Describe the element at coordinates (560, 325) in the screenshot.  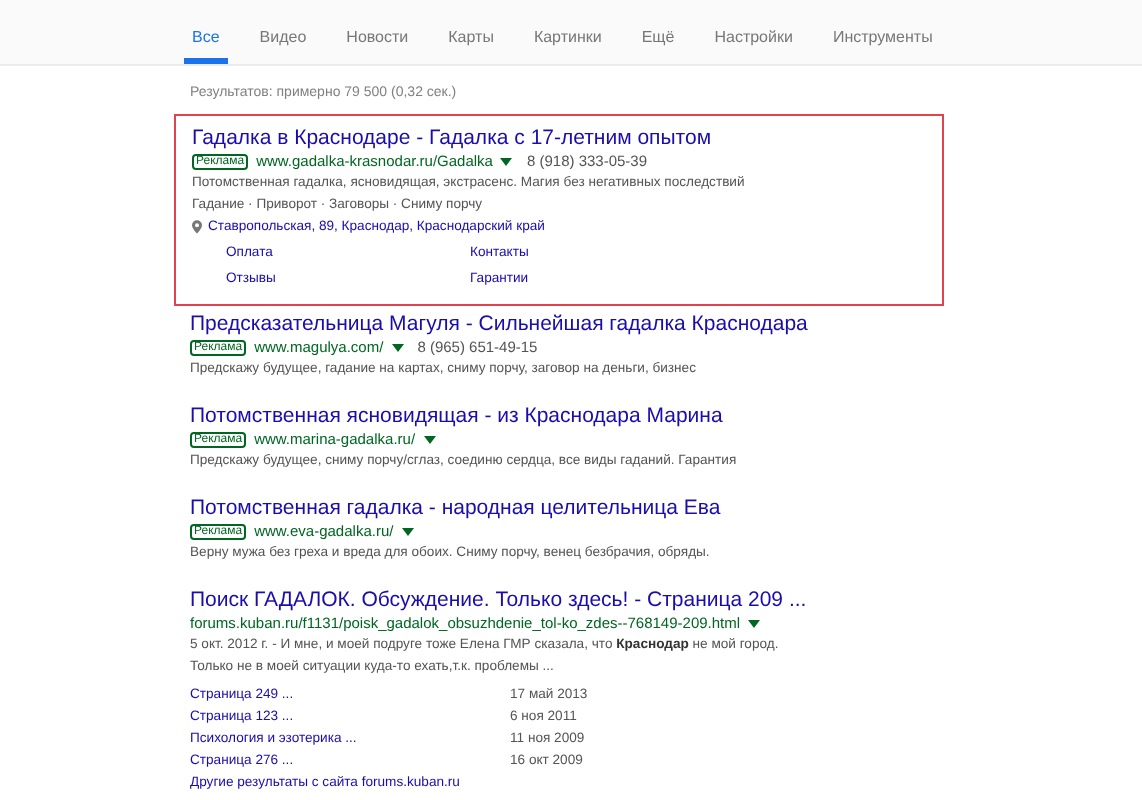
I see `result-title: Предсказательница Магуля - Сильнейшая гадалка Краснодара` at that location.